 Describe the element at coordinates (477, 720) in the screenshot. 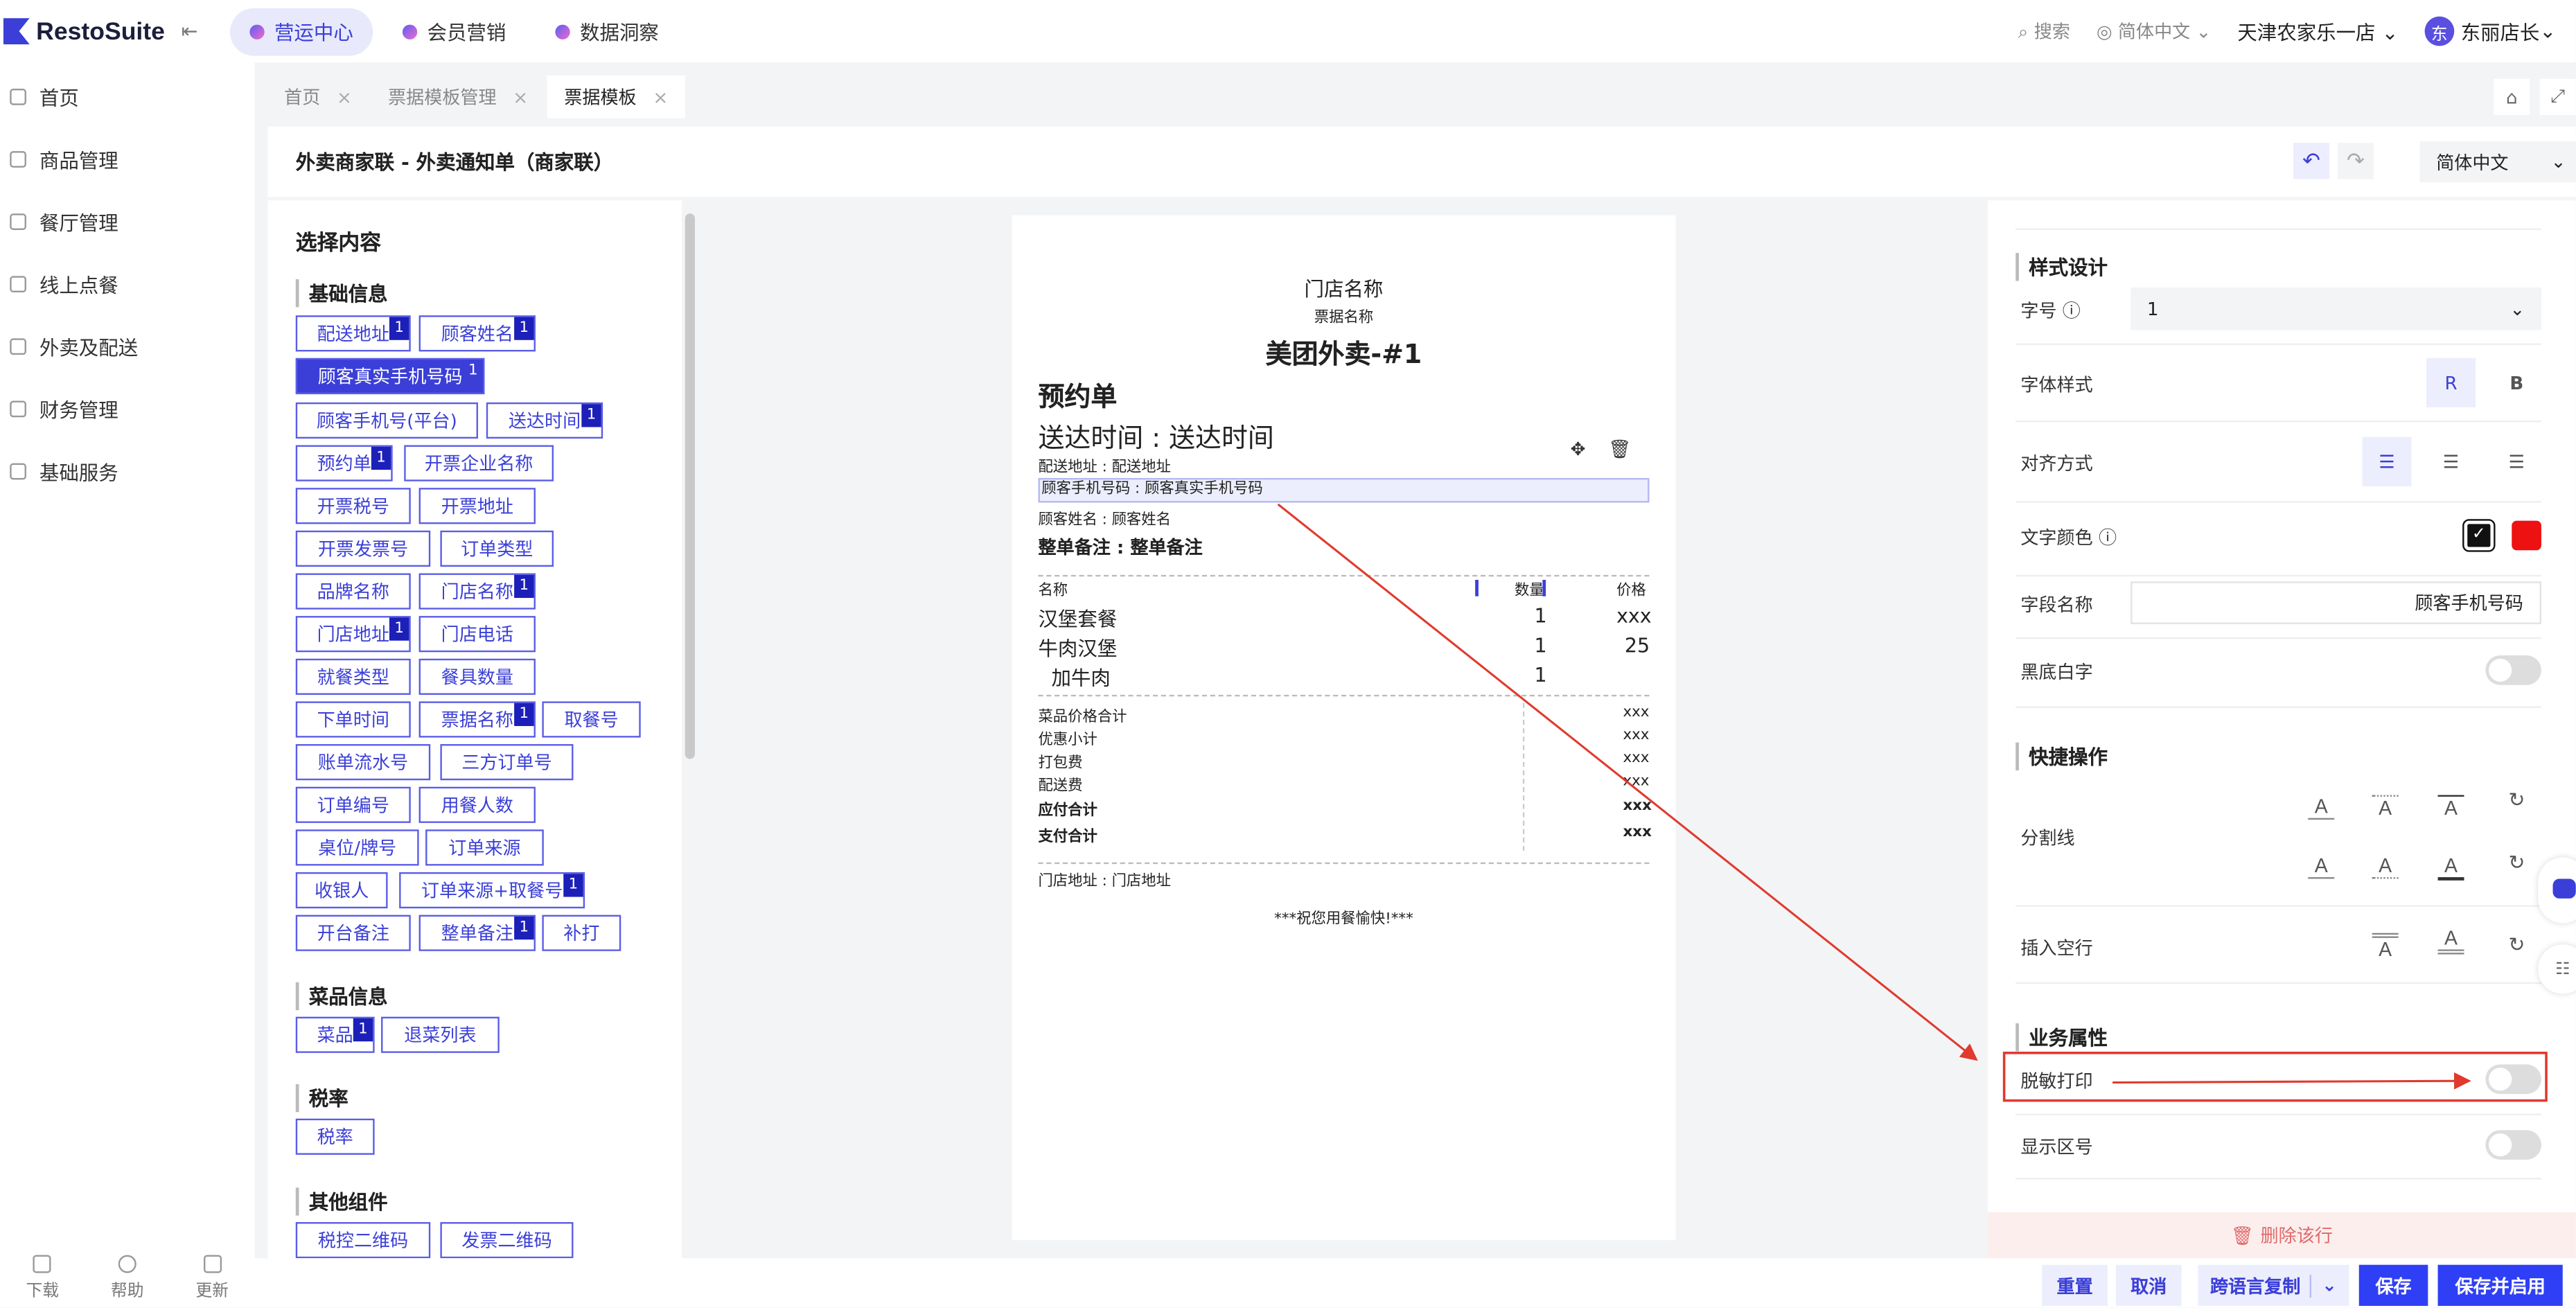

I see `content-chip: 票据名称 1` at that location.